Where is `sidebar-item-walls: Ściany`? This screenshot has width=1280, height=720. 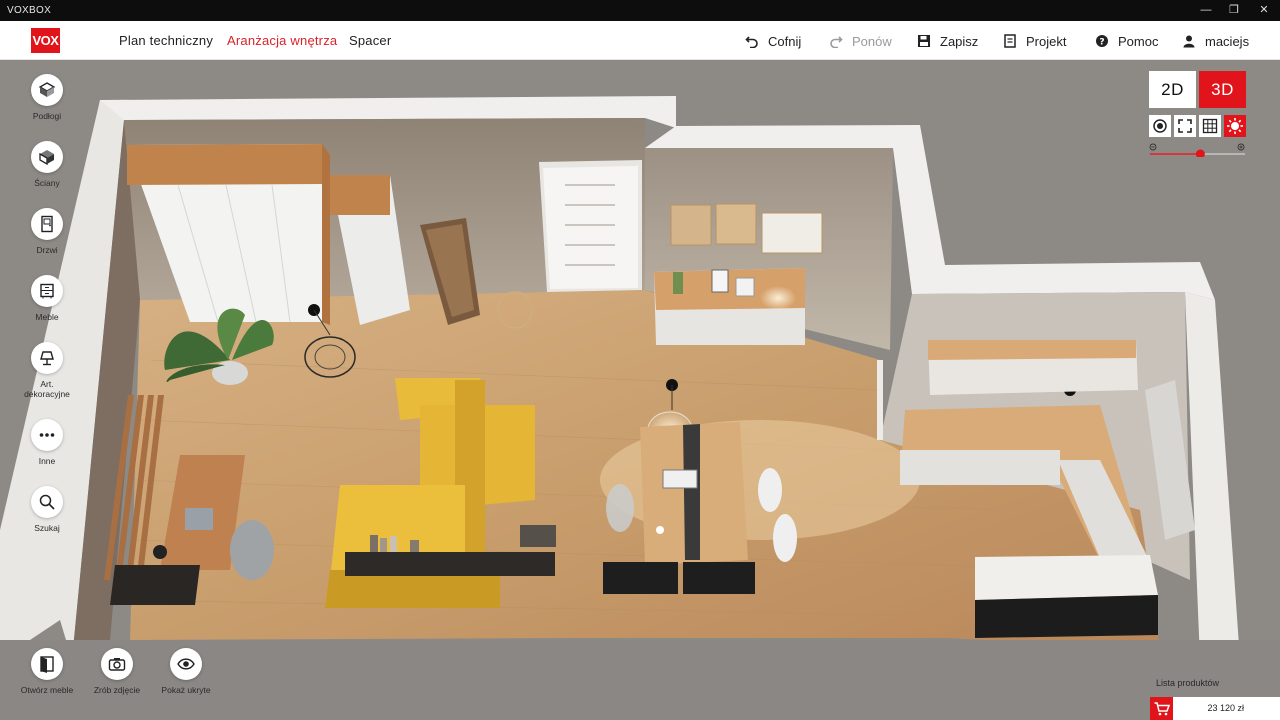
sidebar-item-walls: Ściany is located at coordinates (47, 164).